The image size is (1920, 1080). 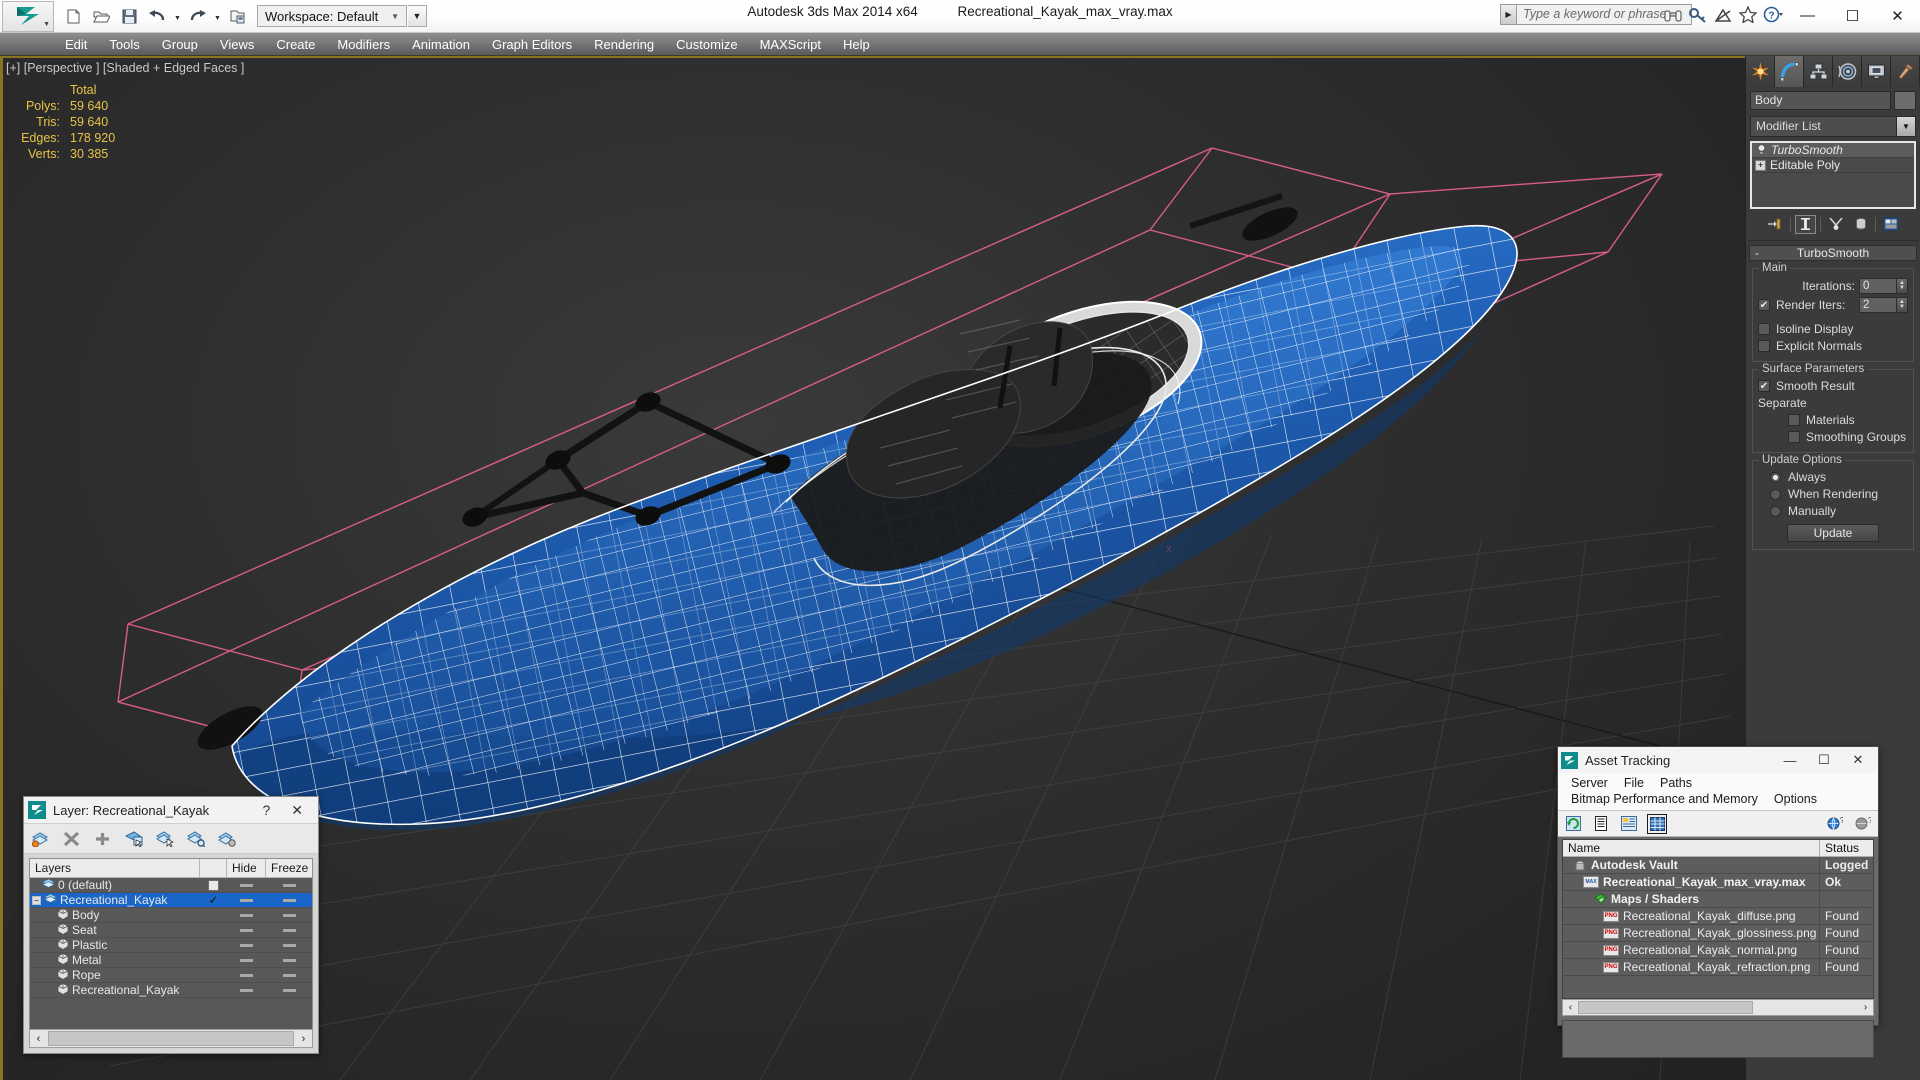 What do you see at coordinates (1820, 100) in the screenshot?
I see `object-name-field: Body` at bounding box center [1820, 100].